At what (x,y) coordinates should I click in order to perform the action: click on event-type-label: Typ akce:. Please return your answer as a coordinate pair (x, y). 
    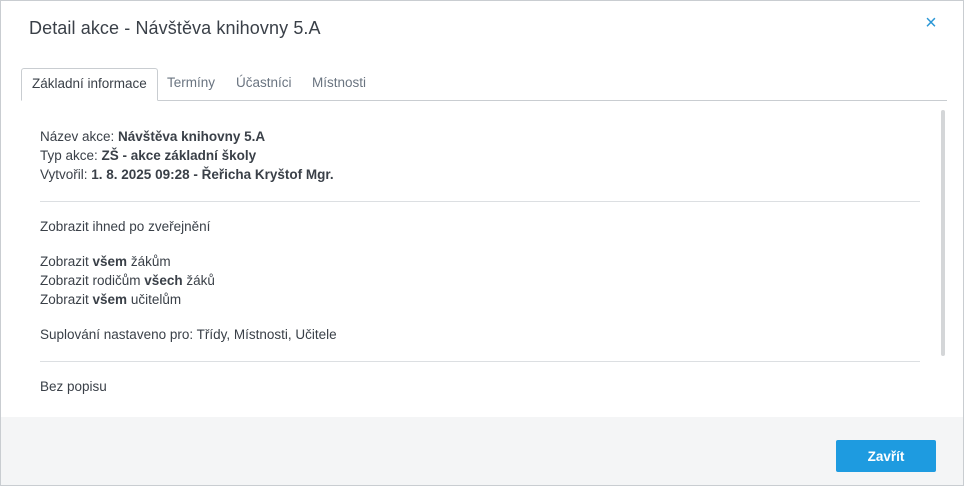
    Looking at the image, I should click on (71, 155).